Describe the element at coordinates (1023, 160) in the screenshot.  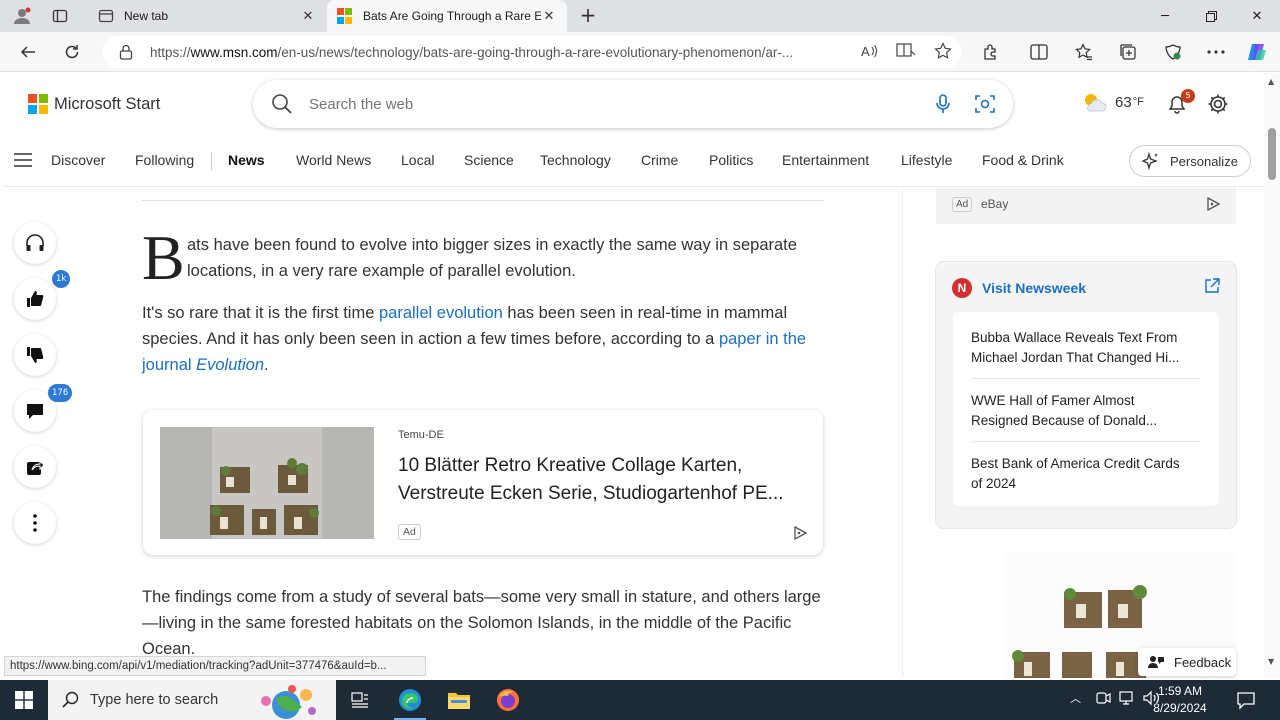
I see `nav-food-drink: Food & Drink` at that location.